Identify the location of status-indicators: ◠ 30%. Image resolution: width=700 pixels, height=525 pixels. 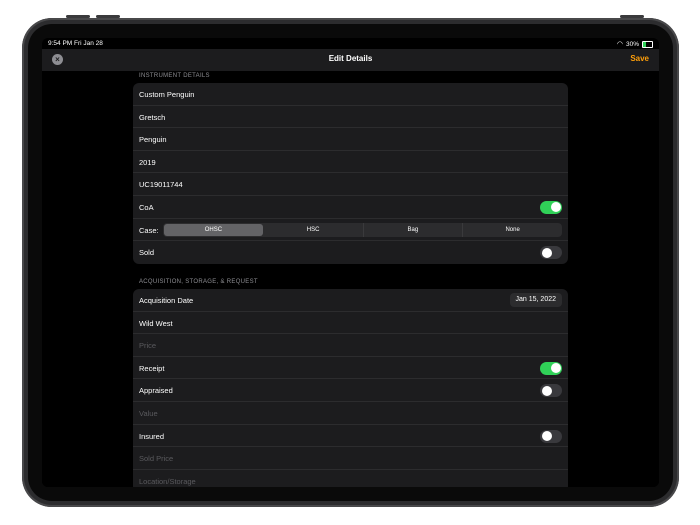
(635, 44).